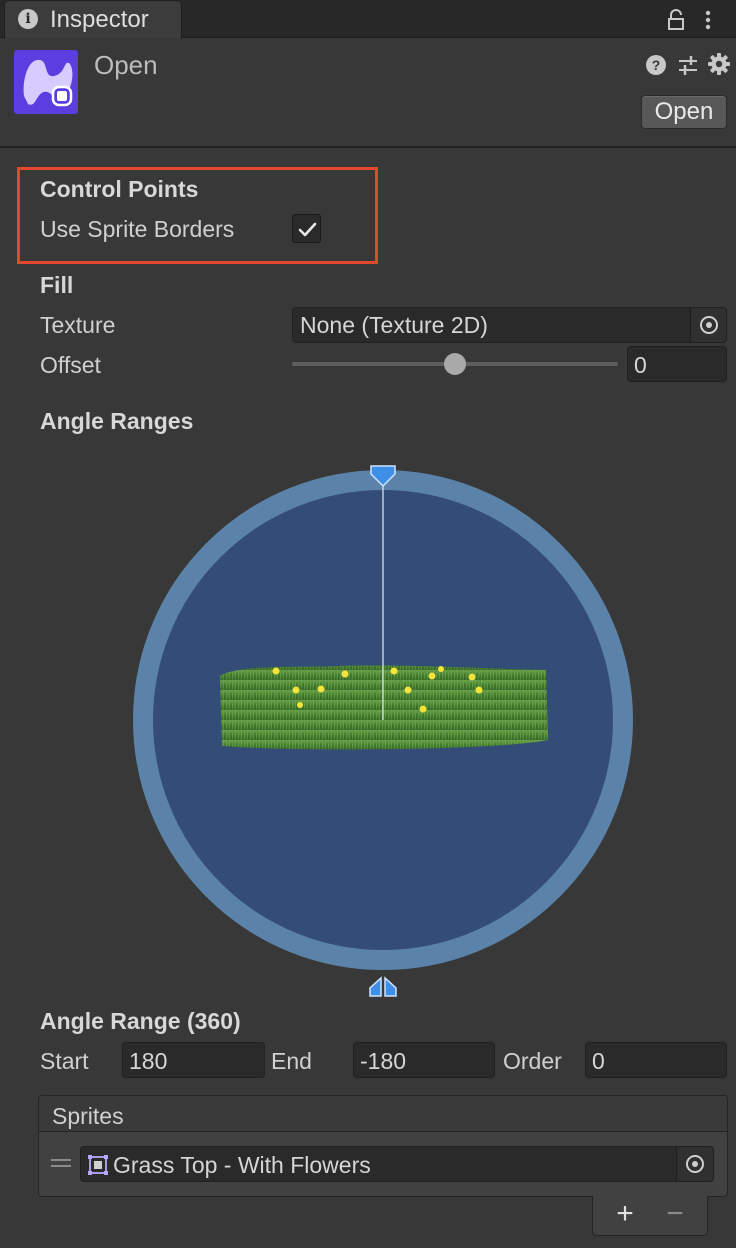 The width and height of the screenshot is (736, 1248). I want to click on presets-icon, so click(688, 65).